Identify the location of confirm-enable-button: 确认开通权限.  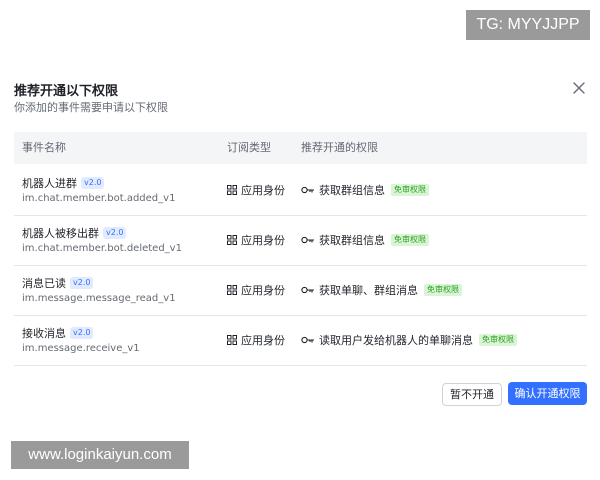
(547, 393).